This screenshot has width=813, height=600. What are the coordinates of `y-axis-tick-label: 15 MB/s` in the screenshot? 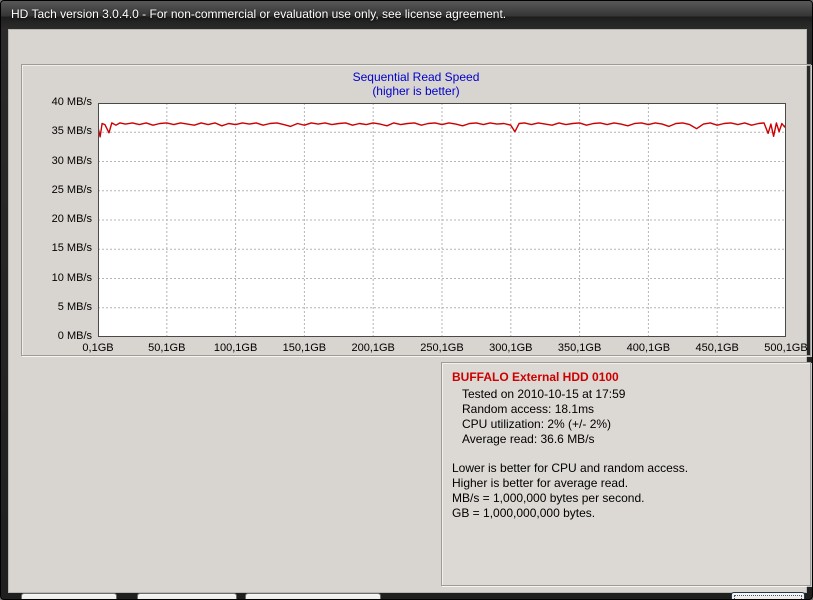 It's located at (71, 248).